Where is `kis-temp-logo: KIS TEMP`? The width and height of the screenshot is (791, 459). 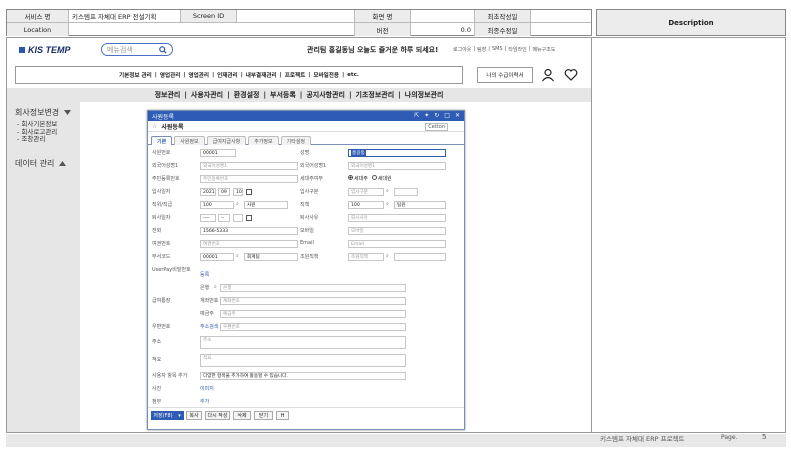
kis-temp-logo: KIS TEMP is located at coordinates (45, 50).